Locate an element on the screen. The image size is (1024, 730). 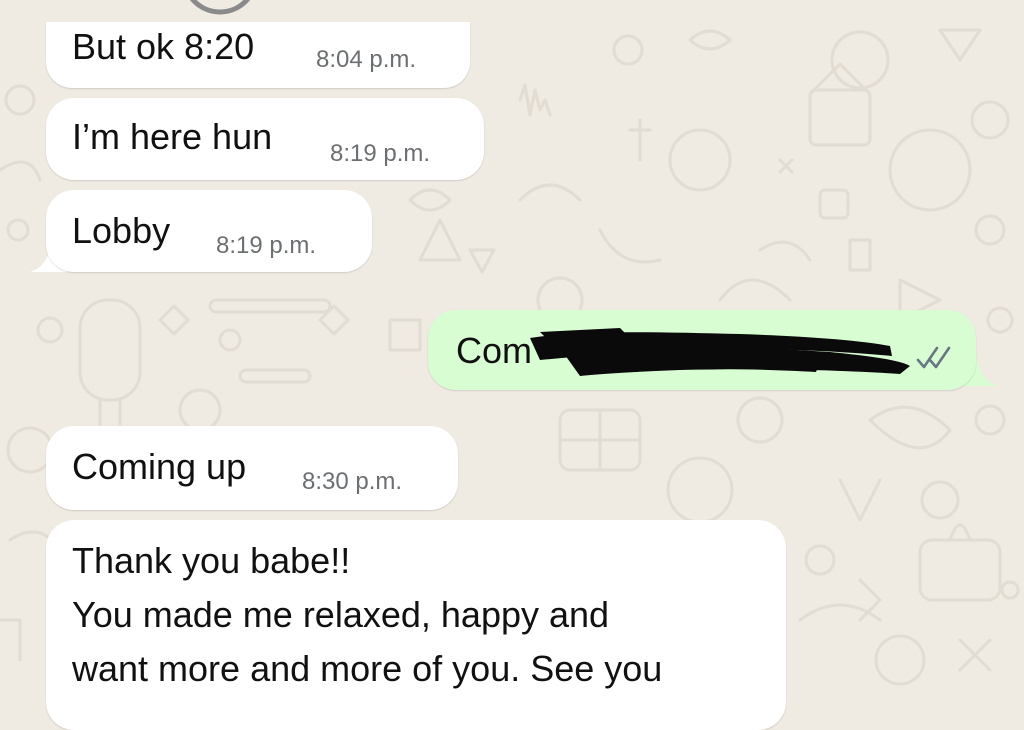
message-line: want more and more of you. See you is located at coordinates (367, 668).